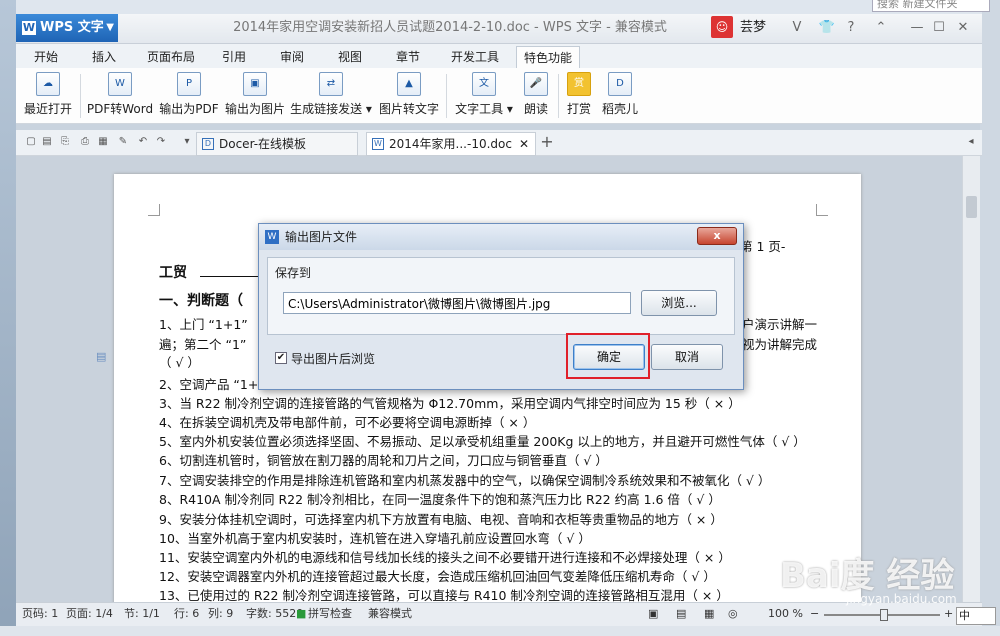  Describe the element at coordinates (350, 57) in the screenshot. I see `tab-view: 视图` at that location.